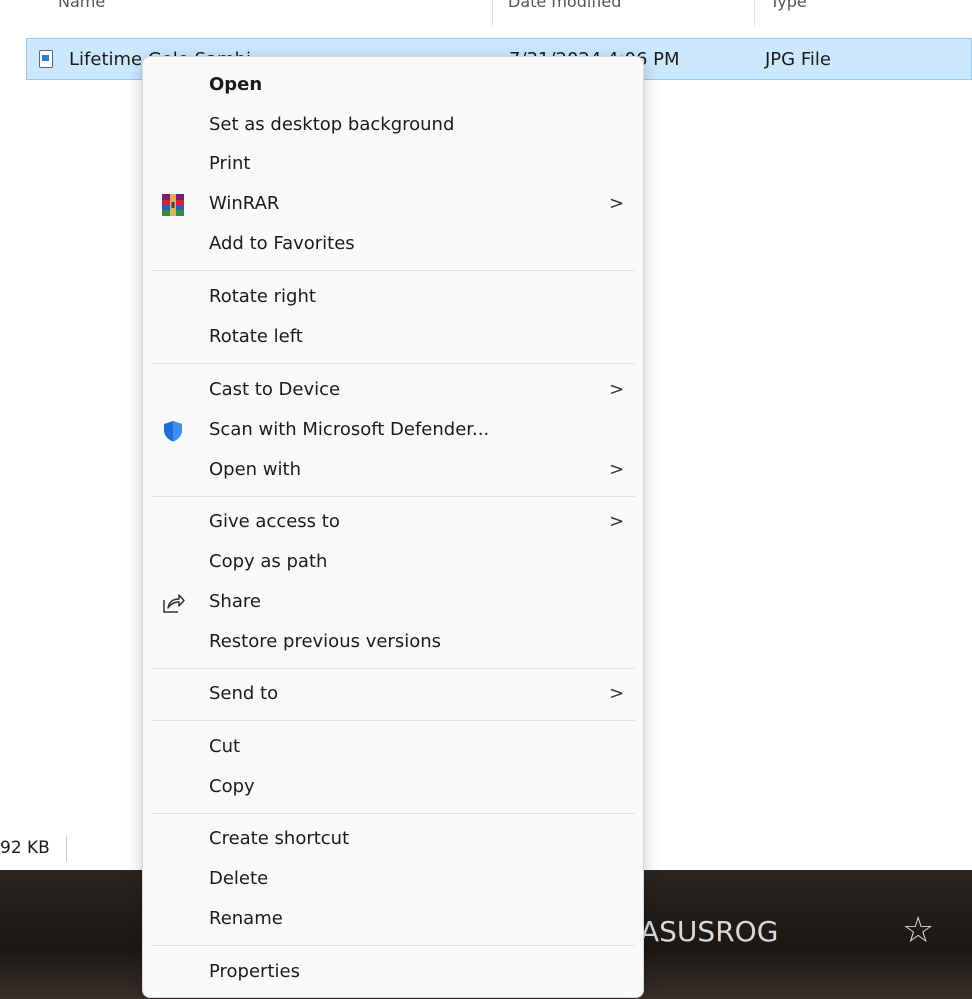  Describe the element at coordinates (244, 693) in the screenshot. I see `menu-item-label: Send to` at that location.